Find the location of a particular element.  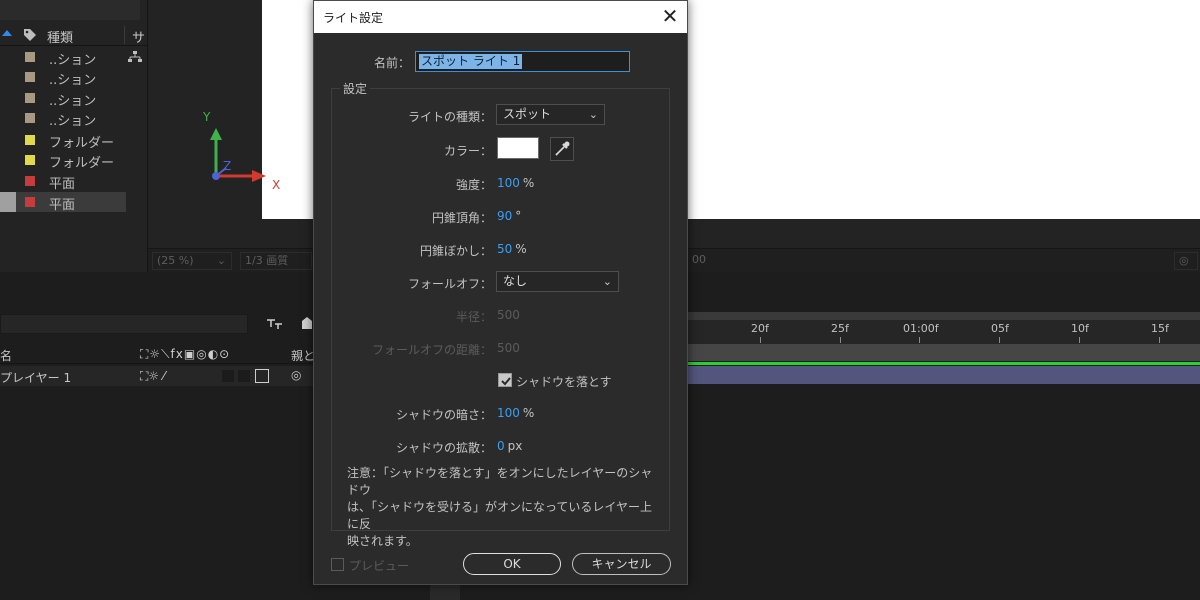

shadow-diffusion-label: シャドウの拡散： is located at coordinates (443, 448).